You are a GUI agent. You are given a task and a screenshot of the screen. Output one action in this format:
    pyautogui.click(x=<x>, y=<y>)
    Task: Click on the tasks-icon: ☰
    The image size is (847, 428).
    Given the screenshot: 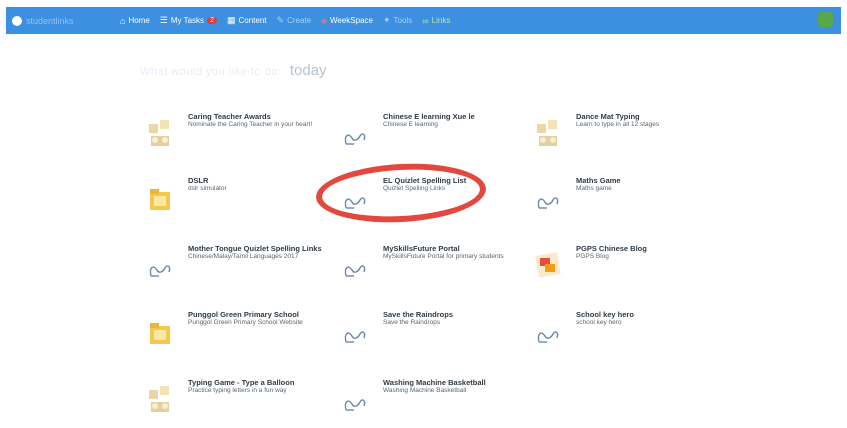 What is the action you would take?
    pyautogui.click(x=163, y=20)
    